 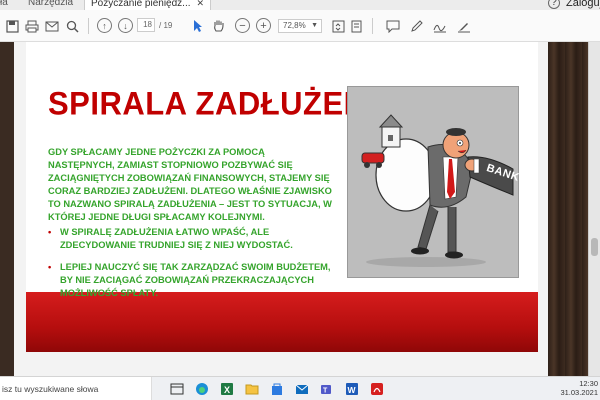 What do you see at coordinates (338, 26) in the screenshot?
I see `fit-page-icon` at bounding box center [338, 26].